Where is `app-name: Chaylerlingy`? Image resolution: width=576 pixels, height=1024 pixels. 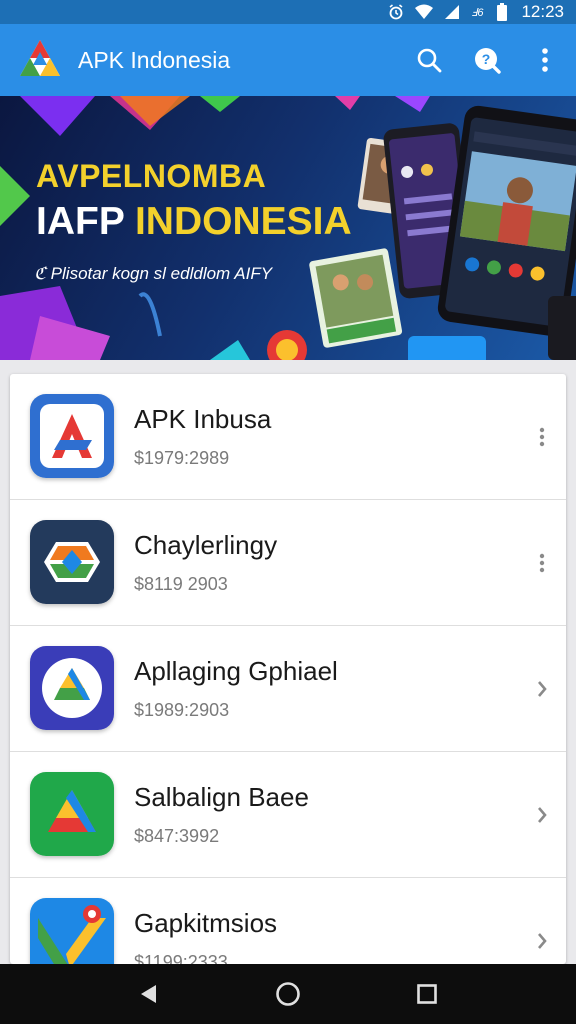 app-name: Chaylerlingy is located at coordinates (206, 545).